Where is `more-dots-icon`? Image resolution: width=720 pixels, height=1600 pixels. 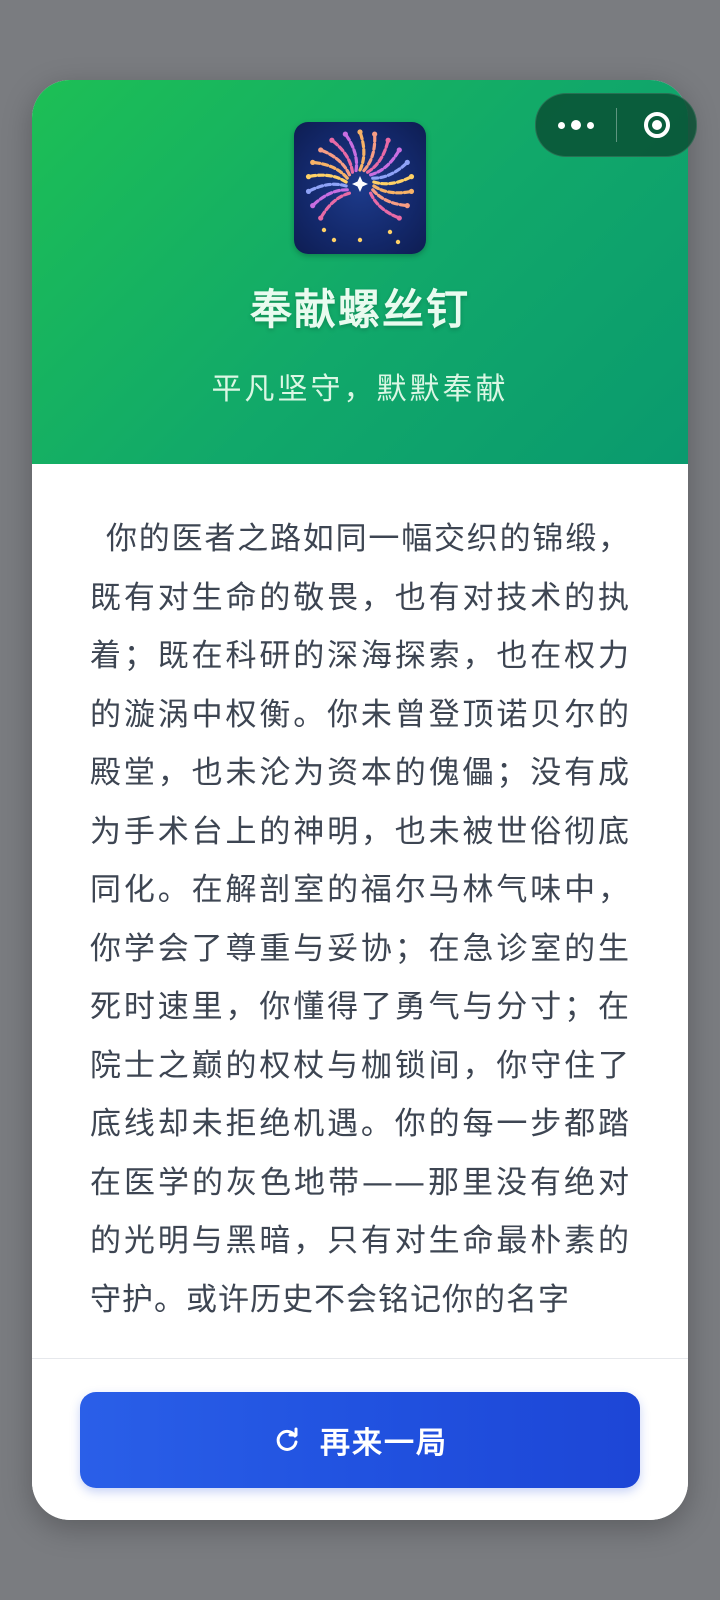
more-dots-icon is located at coordinates (576, 125).